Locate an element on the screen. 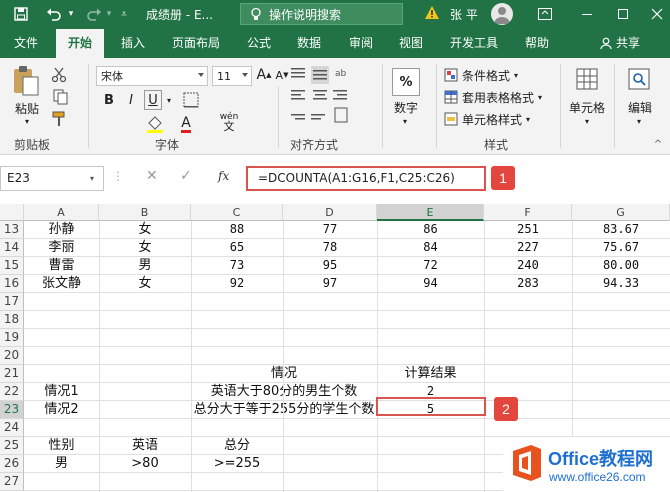  format-painter-icon is located at coordinates (59, 119).